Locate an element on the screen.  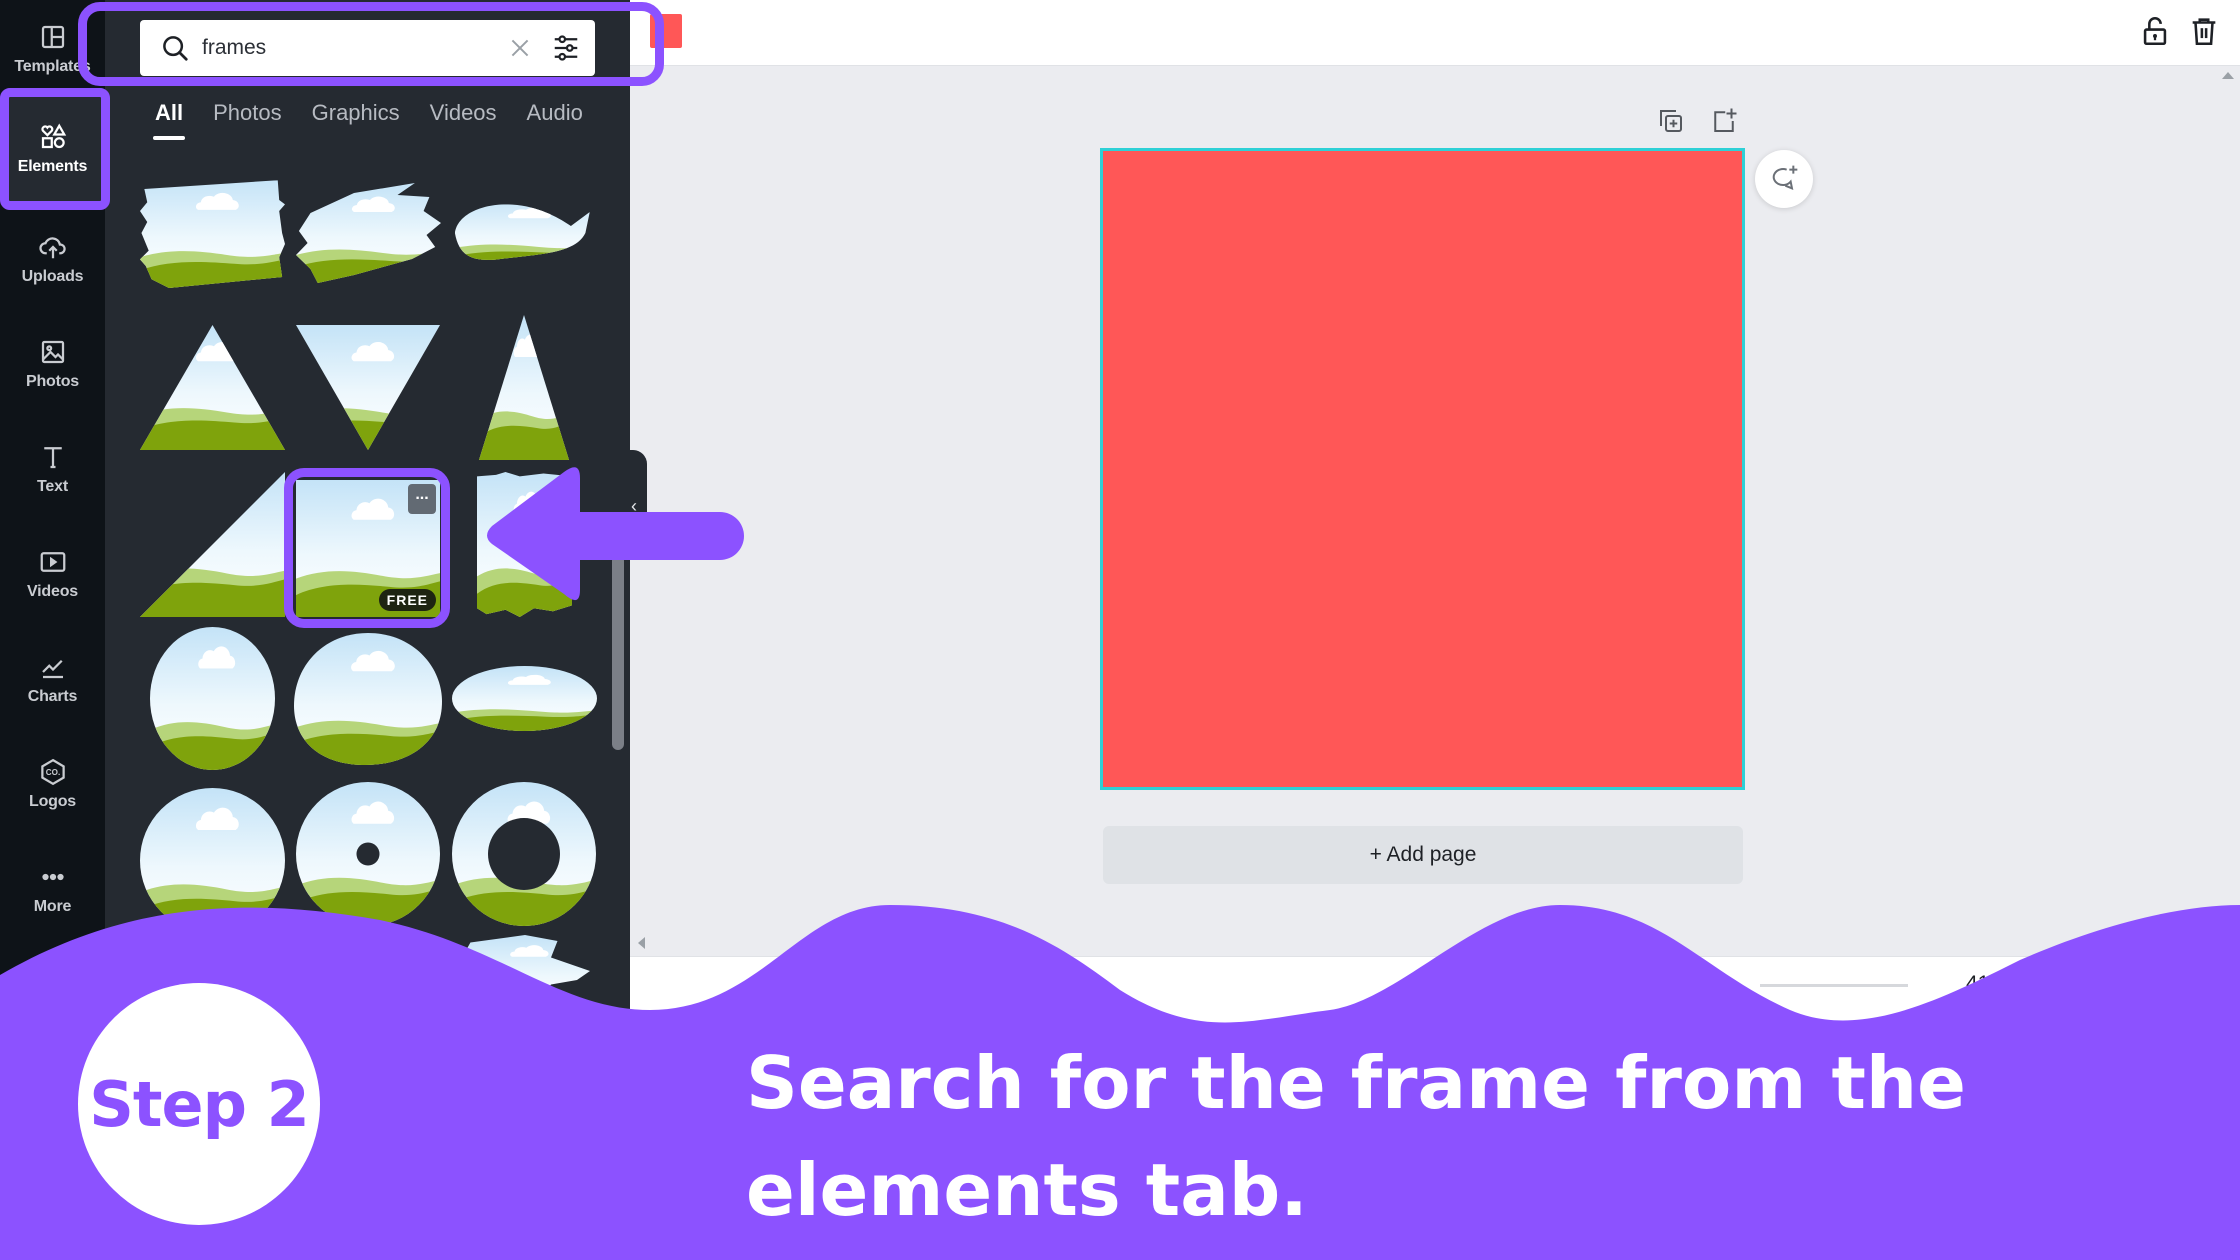
sidebar-item-label: Logos is located at coordinates (52, 801).